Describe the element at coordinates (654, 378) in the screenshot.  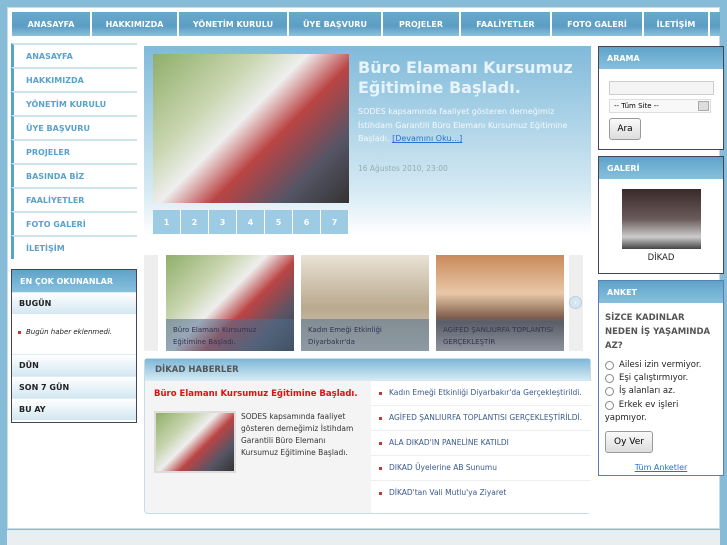
I see `poll-option-label: Eşi çalıştırmıyor.` at that location.